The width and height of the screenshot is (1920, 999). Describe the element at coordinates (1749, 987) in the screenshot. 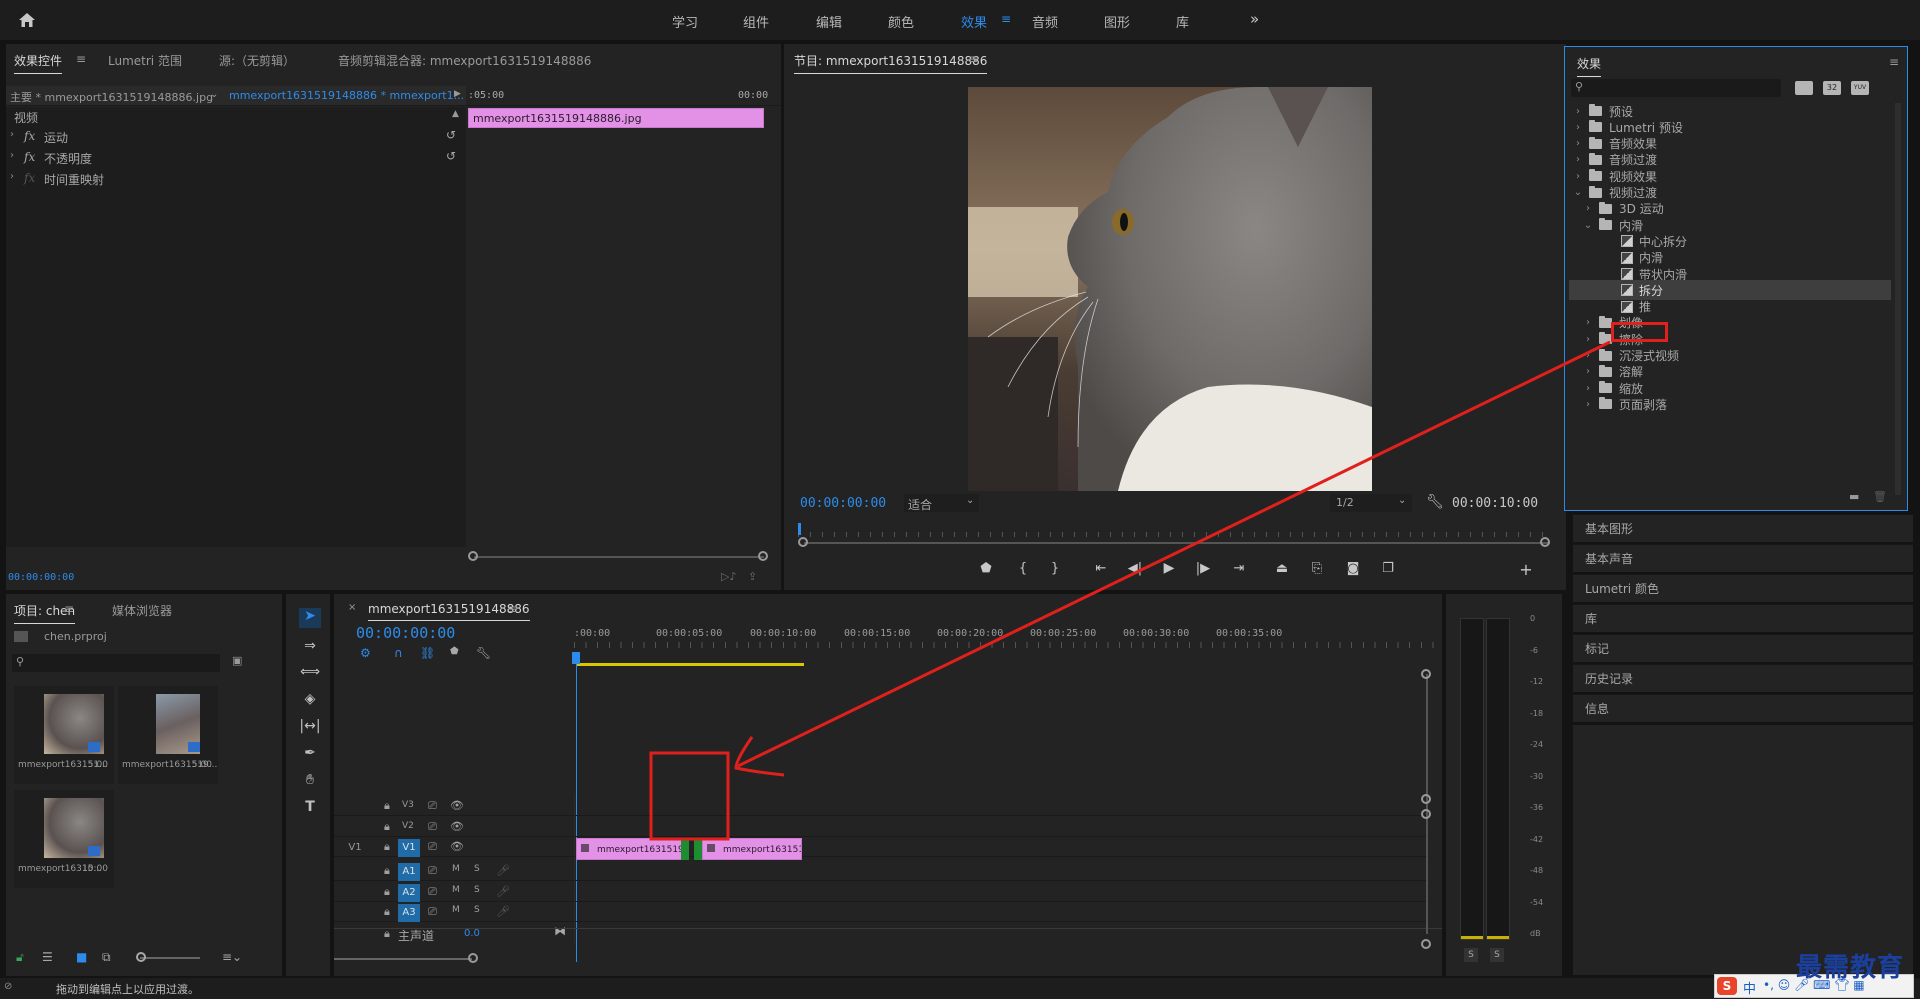

I see `ime-mode: 中` at that location.